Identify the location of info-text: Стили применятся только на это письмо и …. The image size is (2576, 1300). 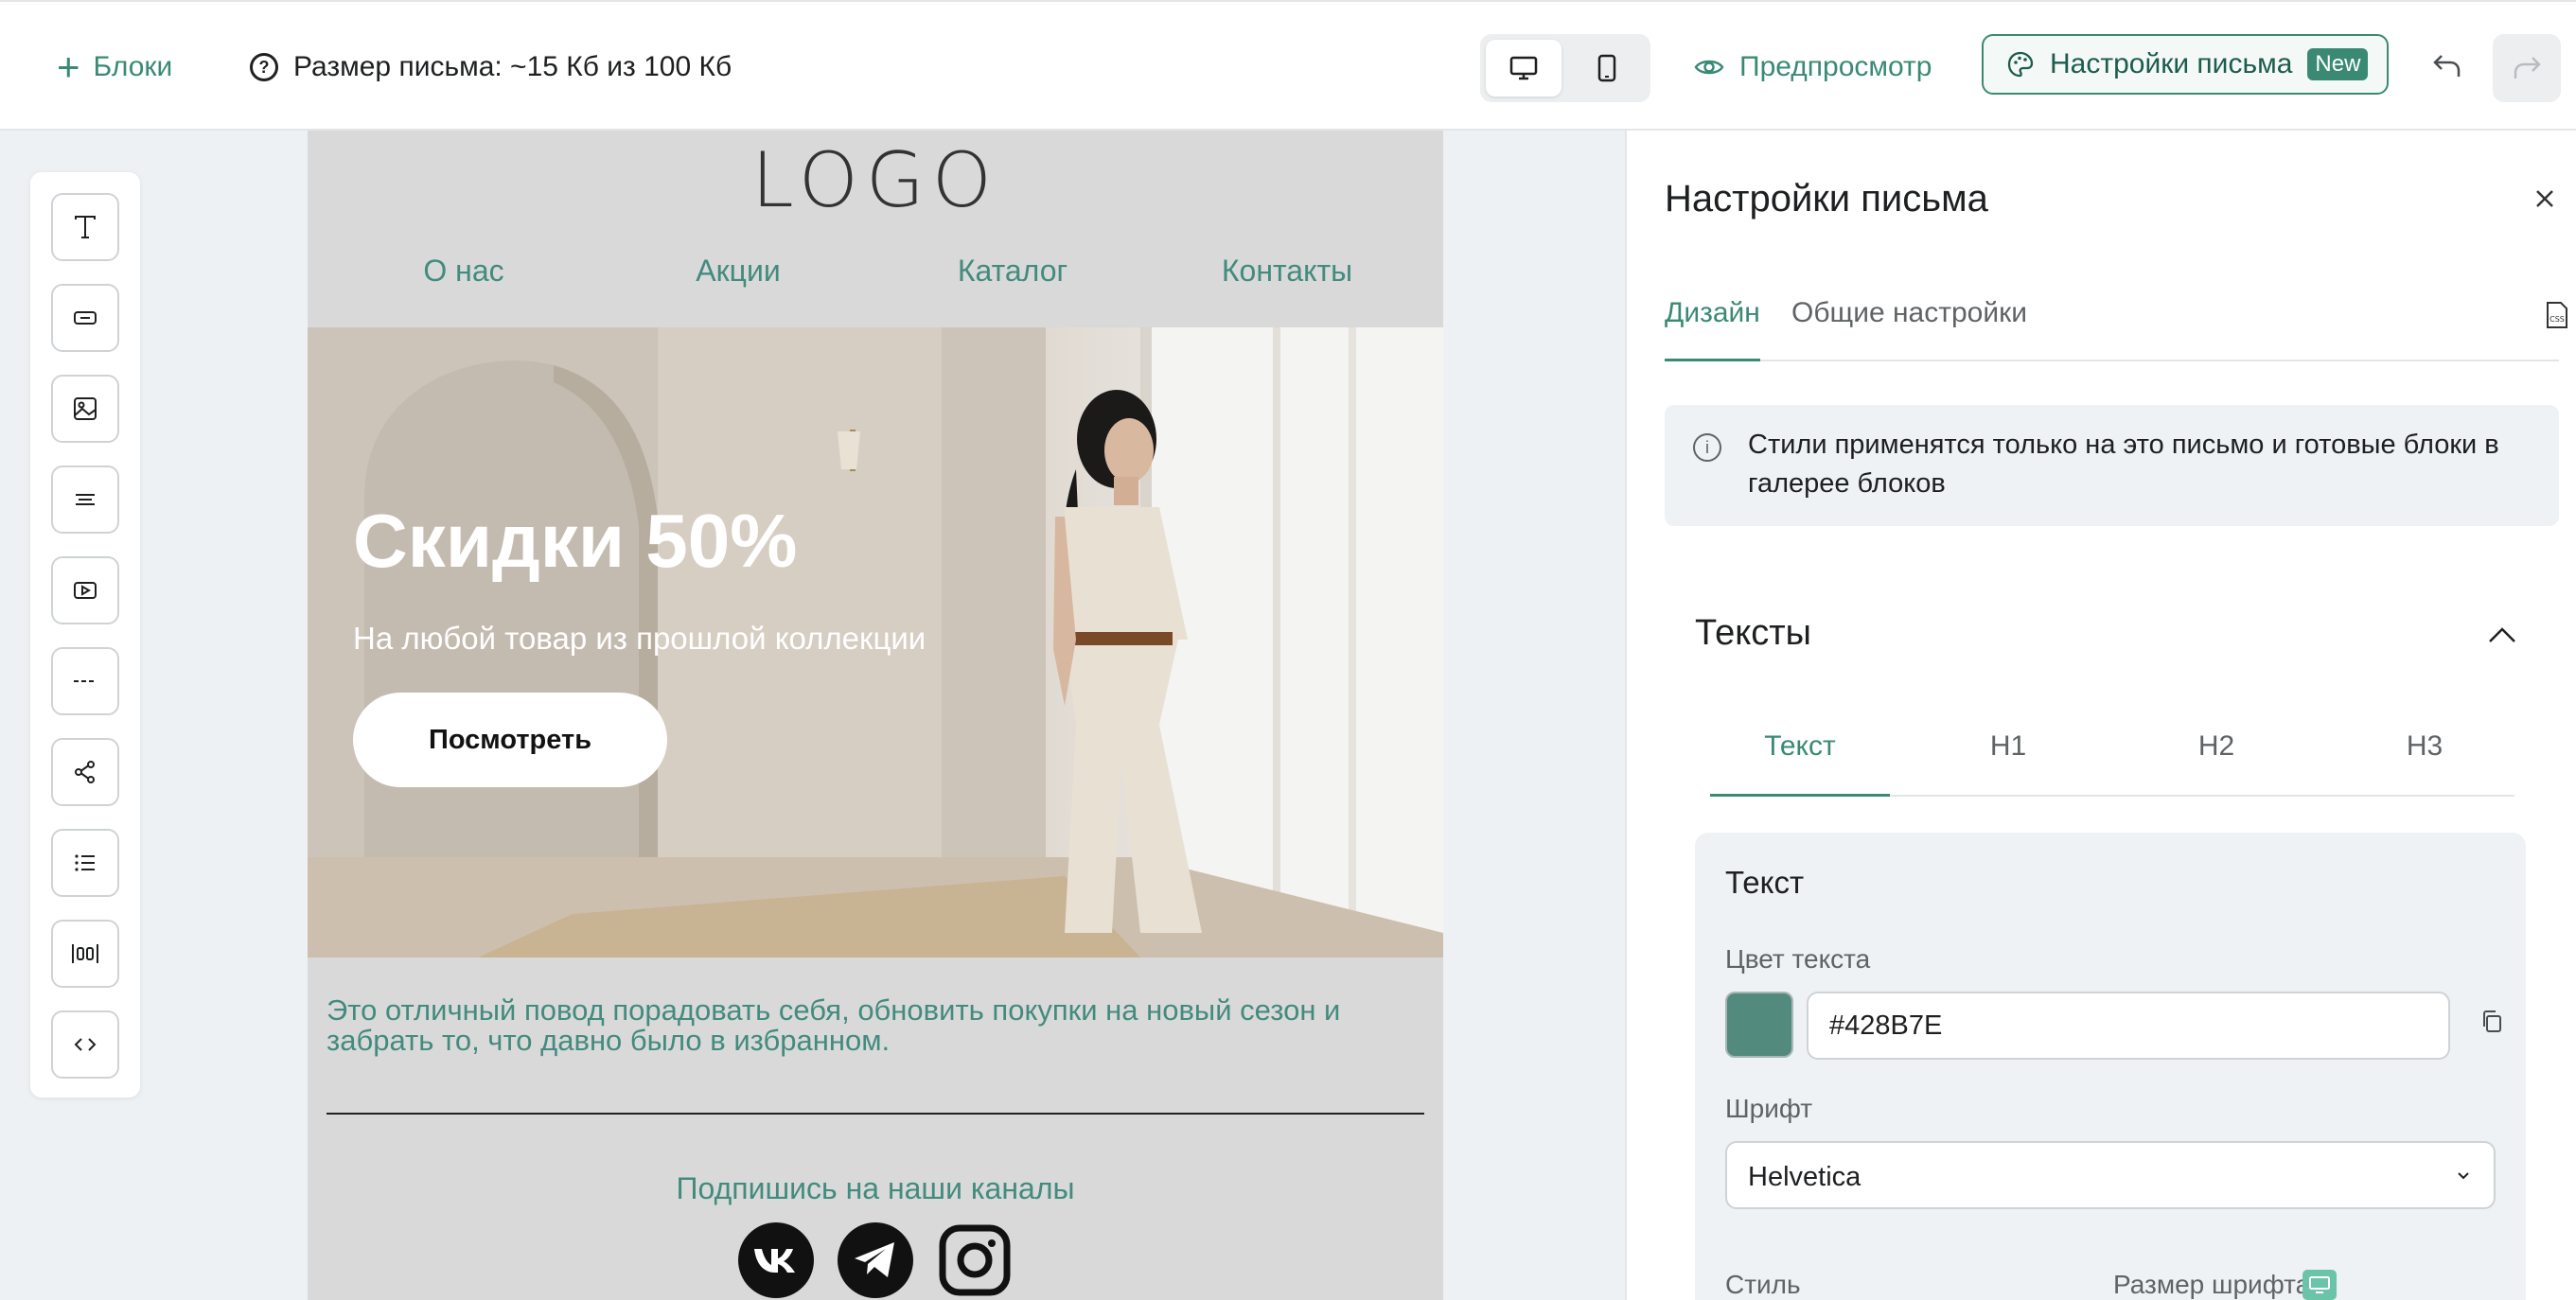
(2123, 464).